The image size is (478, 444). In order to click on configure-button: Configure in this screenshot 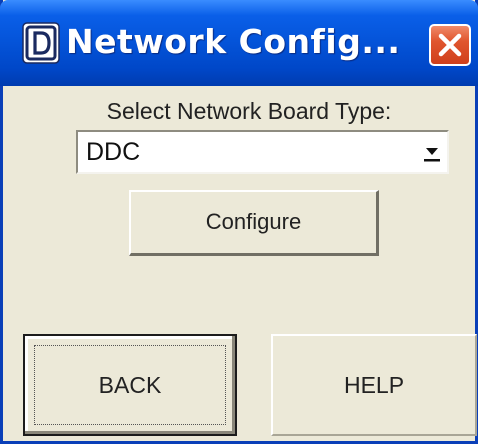, I will do `click(254, 223)`.